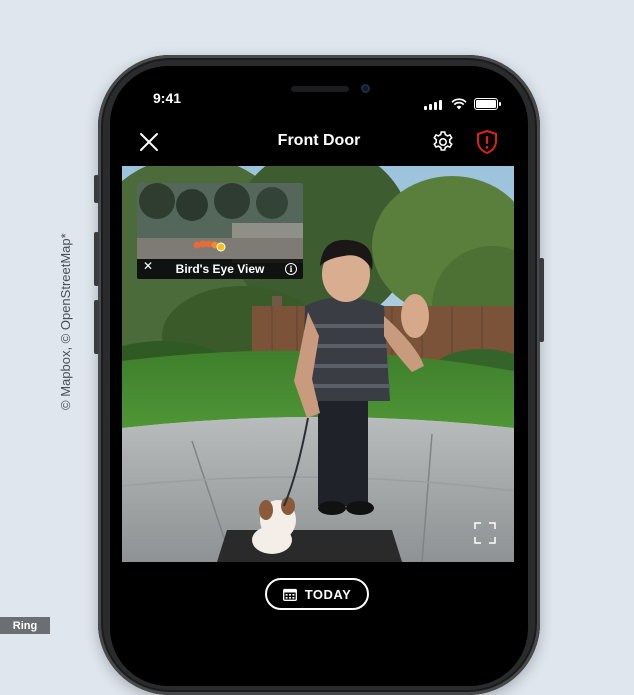  Describe the element at coordinates (443, 142) in the screenshot. I see `gear-icon` at that location.